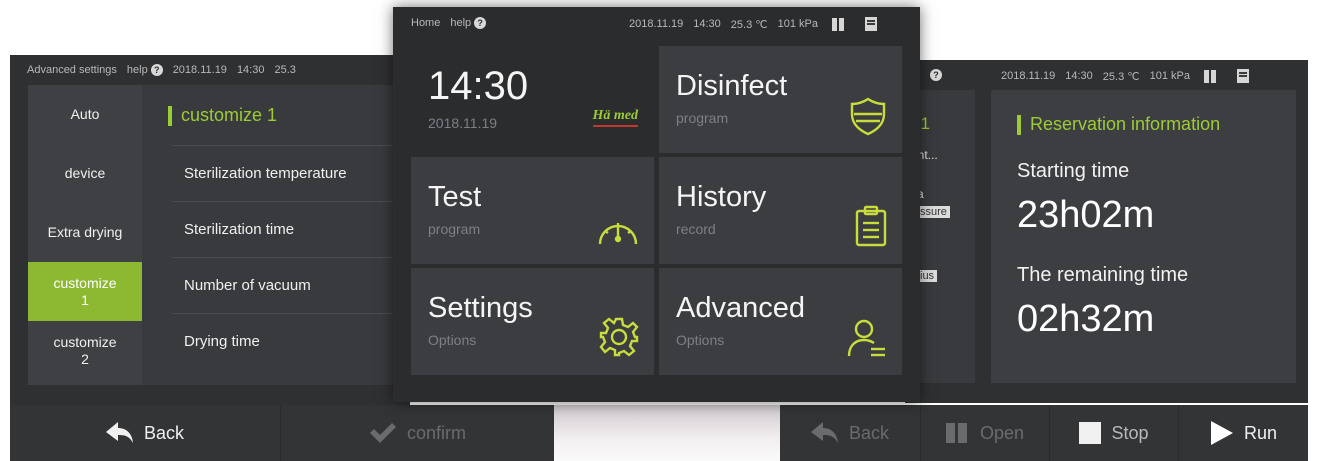 This screenshot has width=1317, height=461. Describe the element at coordinates (383, 433) in the screenshot. I see `check-icon` at that location.